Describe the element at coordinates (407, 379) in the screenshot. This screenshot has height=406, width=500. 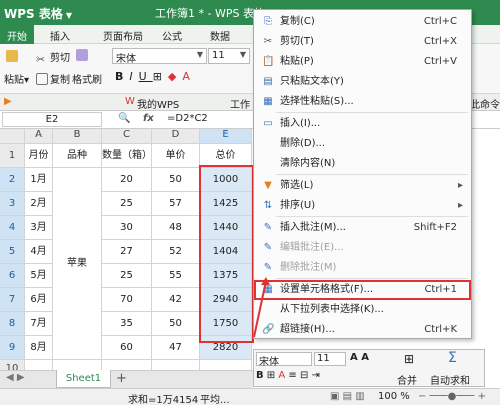
I see `merge-button: 合并` at that location.